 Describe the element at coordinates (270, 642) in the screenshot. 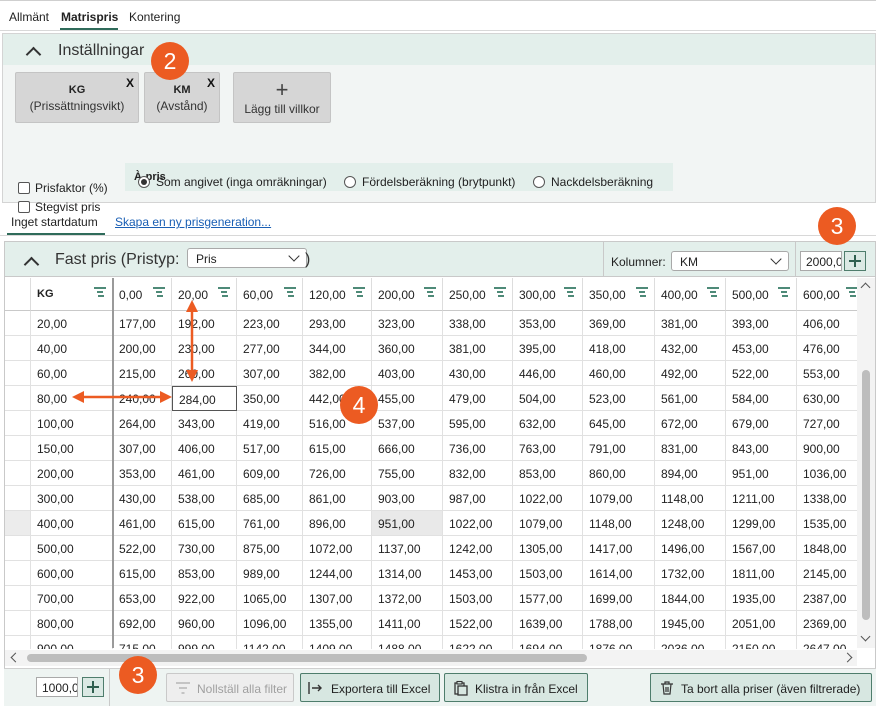

I see `price-cell: 1142,00` at that location.